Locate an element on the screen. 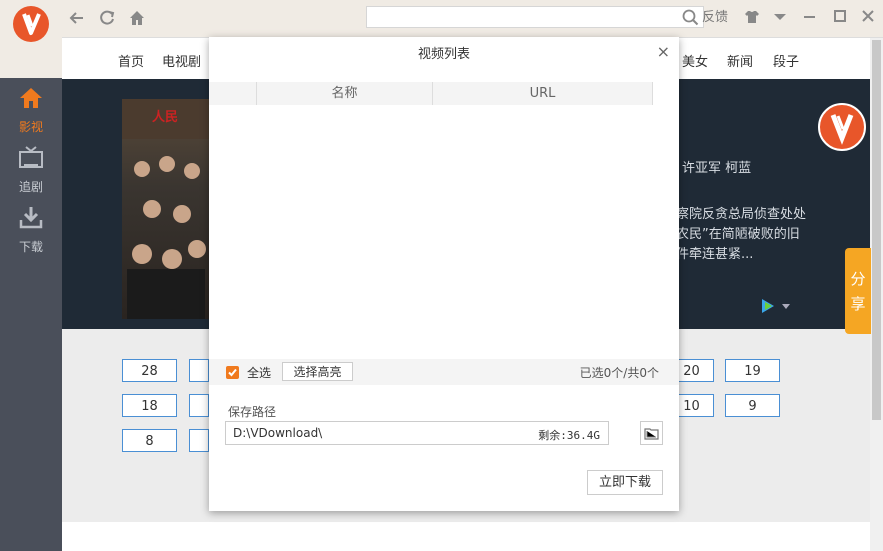 The height and width of the screenshot is (551, 883). poster-image: 人民 is located at coordinates (166, 209).